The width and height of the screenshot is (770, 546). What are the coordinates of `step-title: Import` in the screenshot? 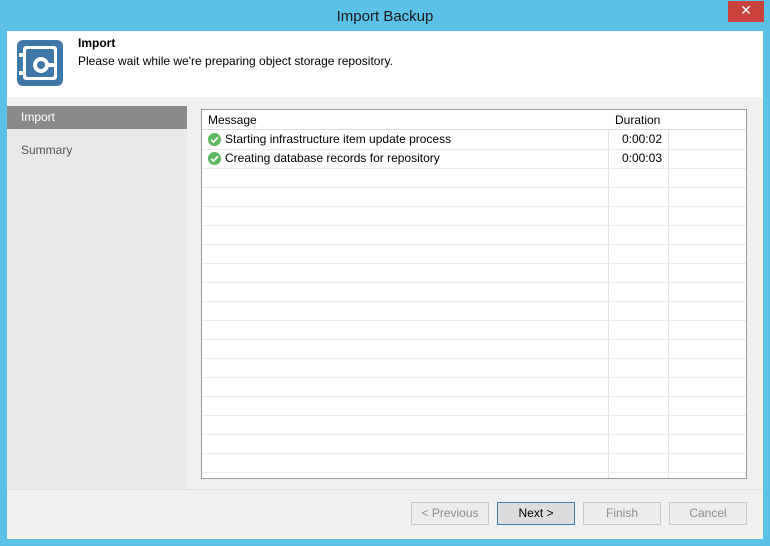 It's located at (97, 43).